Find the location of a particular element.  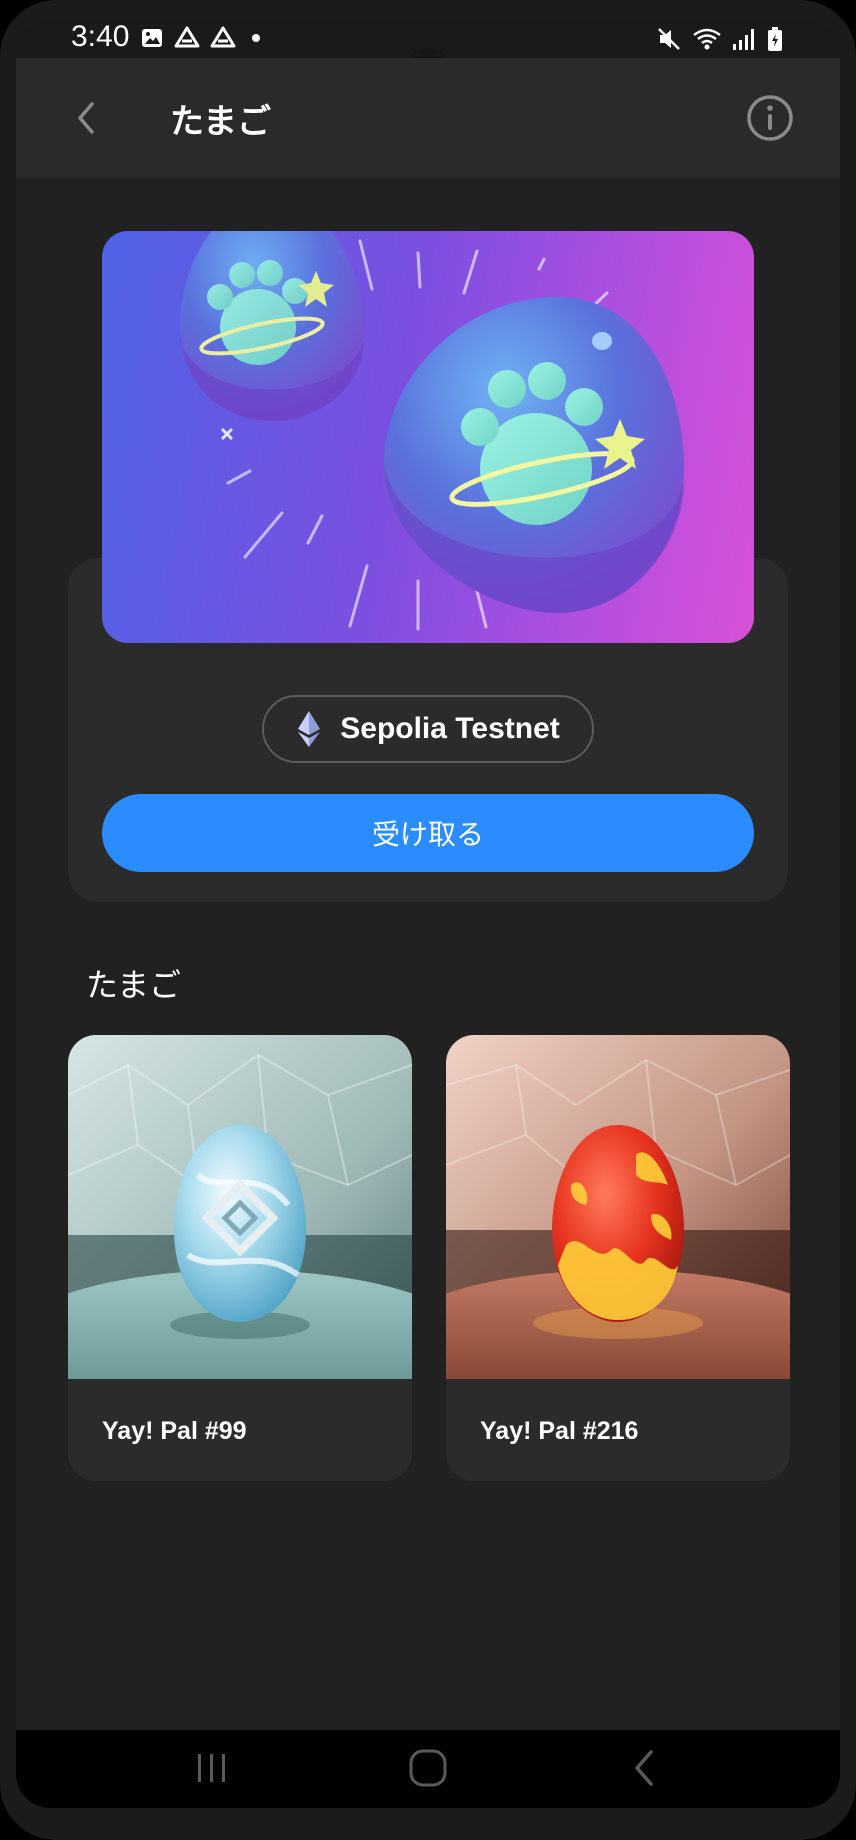

dot-icon is located at coordinates (256, 38).